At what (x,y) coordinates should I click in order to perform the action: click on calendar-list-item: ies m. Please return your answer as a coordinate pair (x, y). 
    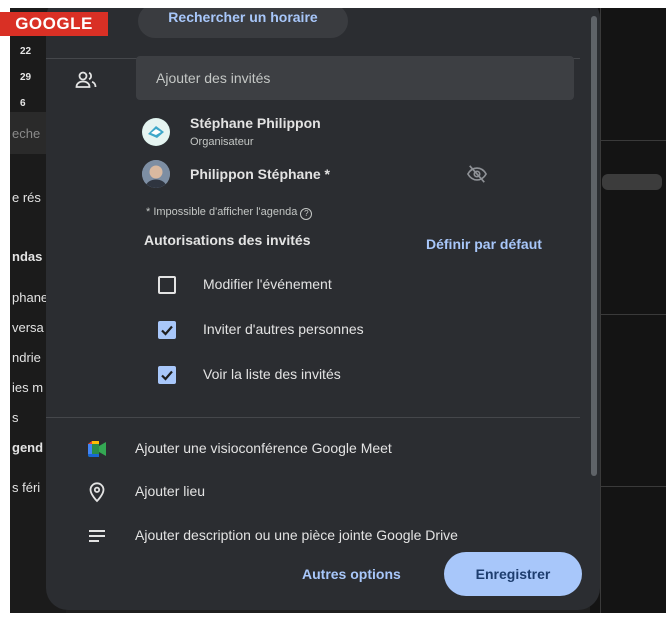
    Looking at the image, I should click on (27, 387).